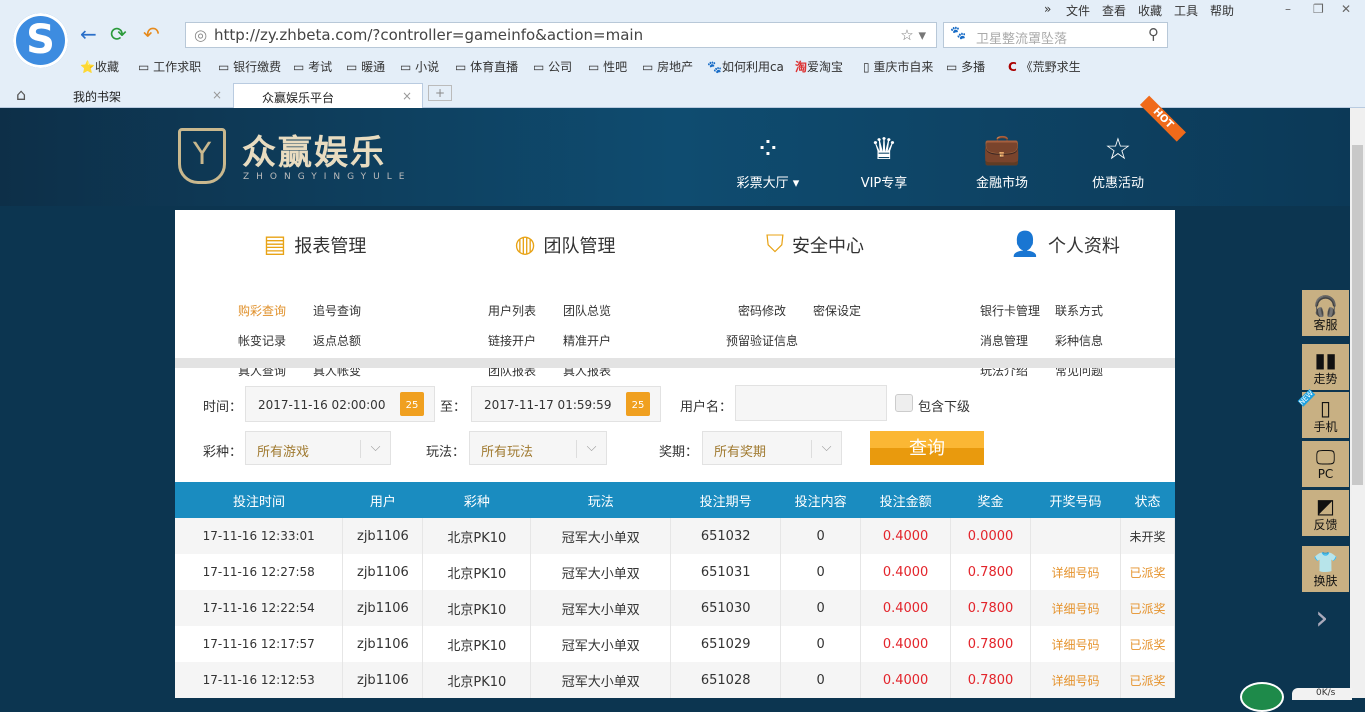  What do you see at coordinates (21, 94) in the screenshot?
I see `home-icon: ⌂` at bounding box center [21, 94].